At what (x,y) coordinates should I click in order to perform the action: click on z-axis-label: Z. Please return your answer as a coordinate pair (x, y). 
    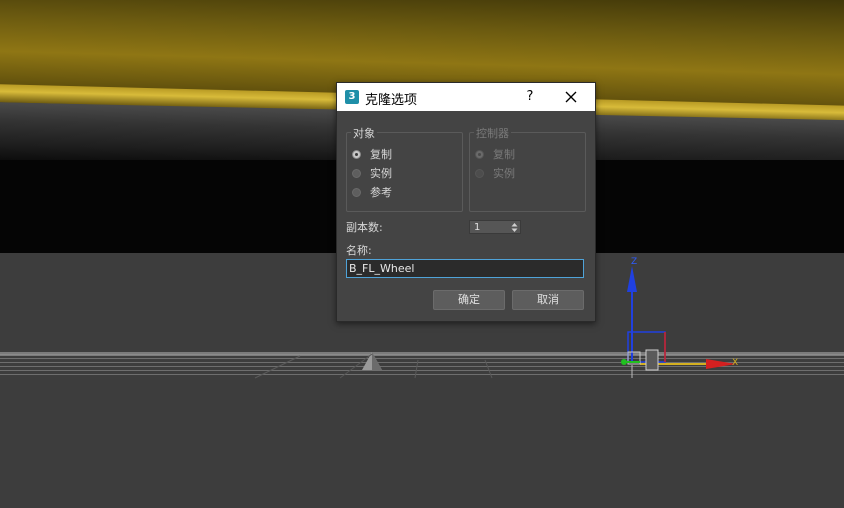
    Looking at the image, I should click on (634, 262).